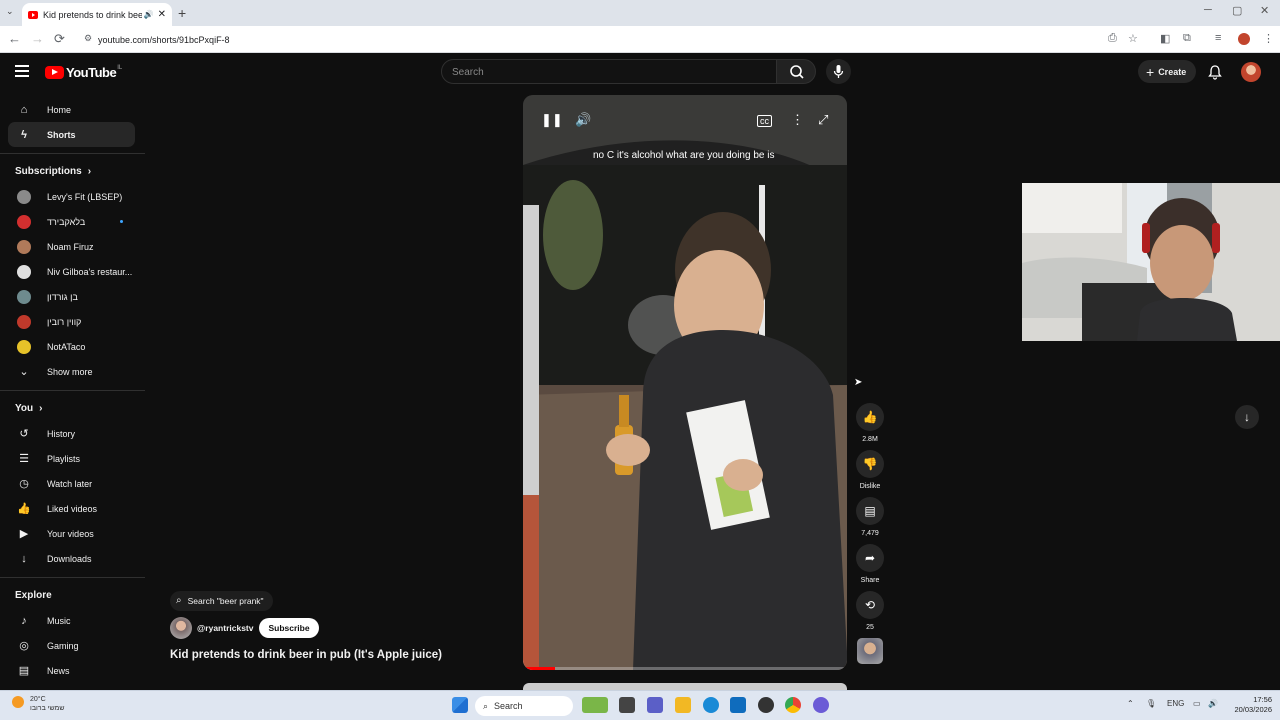  What do you see at coordinates (600, 39) in the screenshot?
I see `address-bar: ⚙ youtube.com/shorts/91bcPxqiF-8` at bounding box center [600, 39].